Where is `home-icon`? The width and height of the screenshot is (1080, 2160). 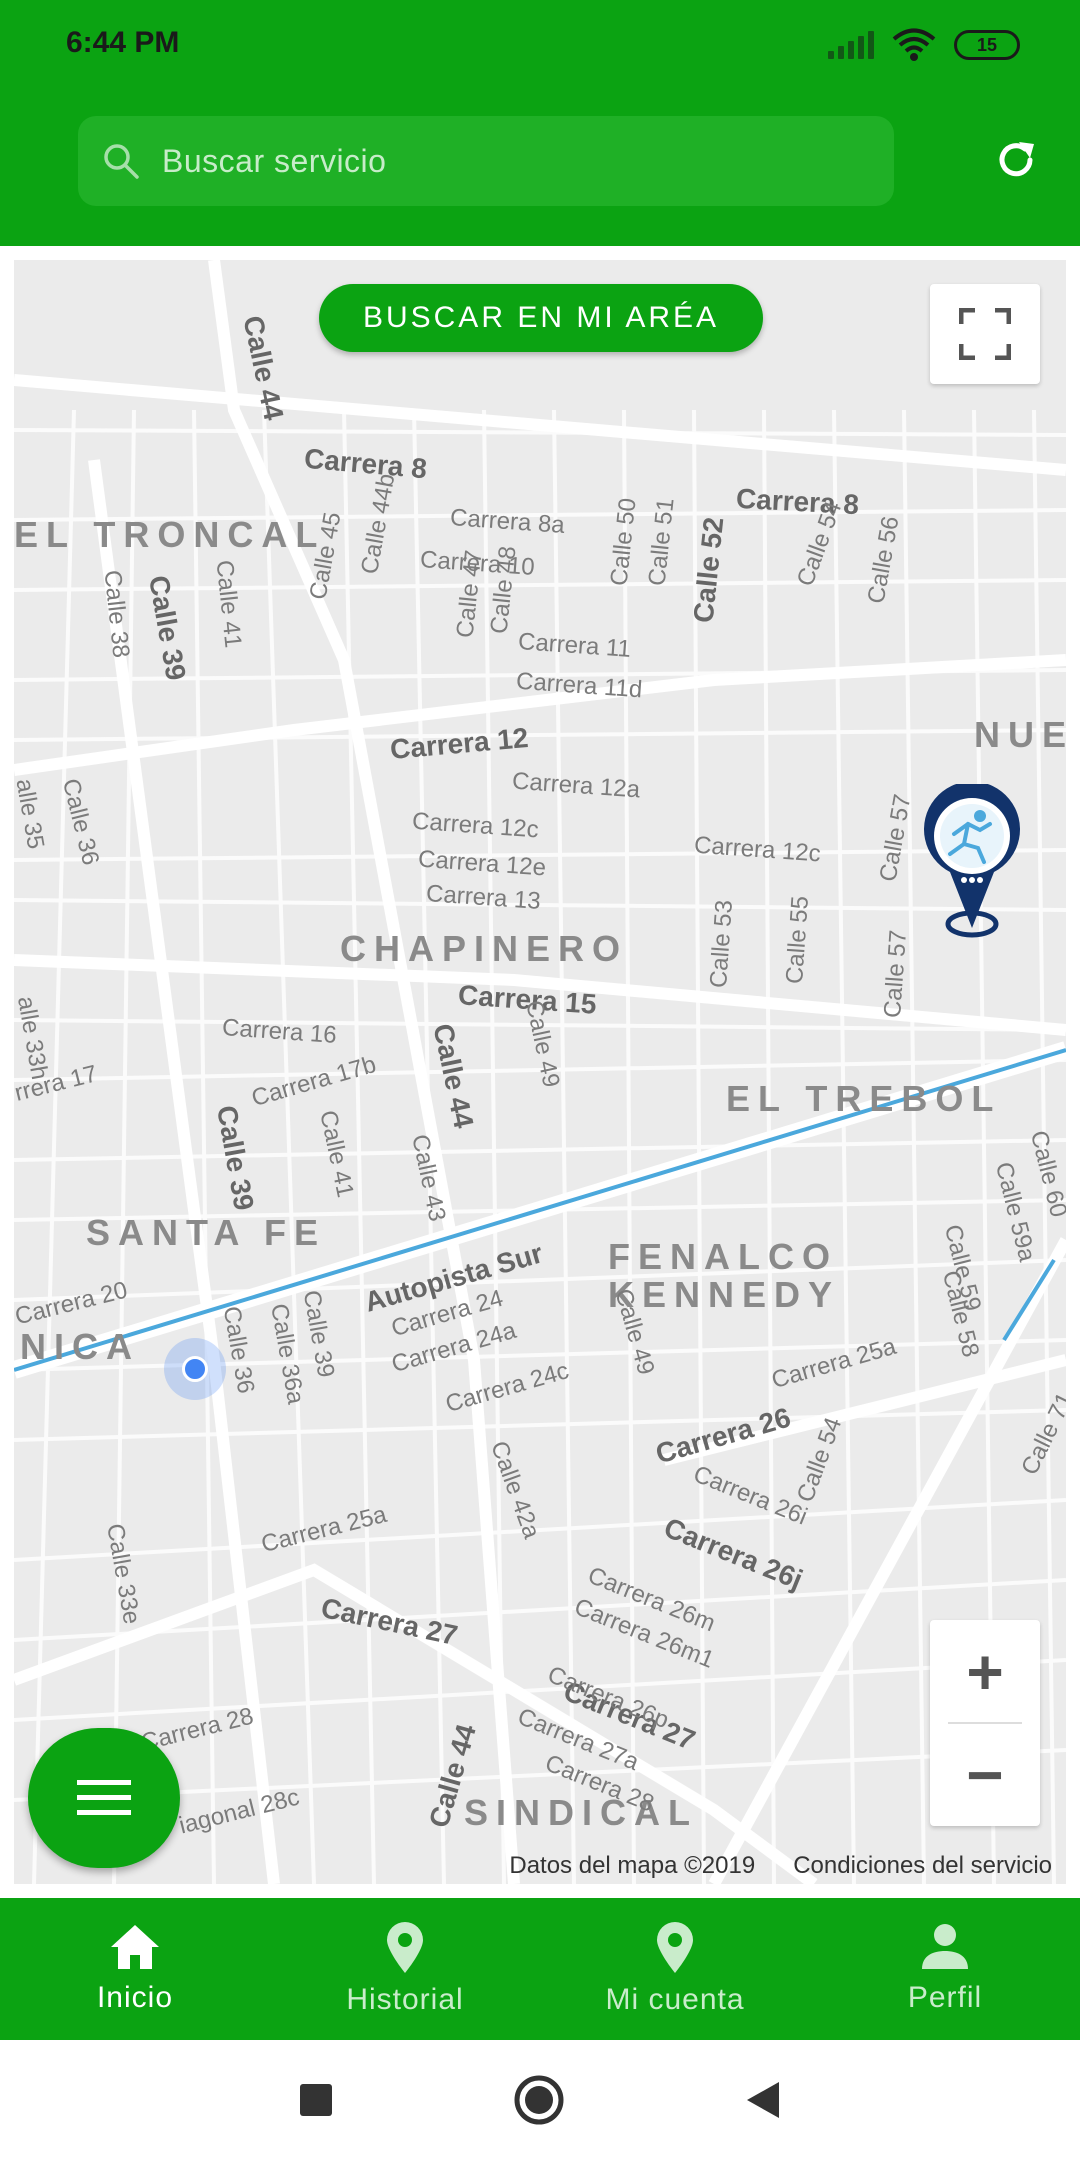
home-icon is located at coordinates (135, 1947).